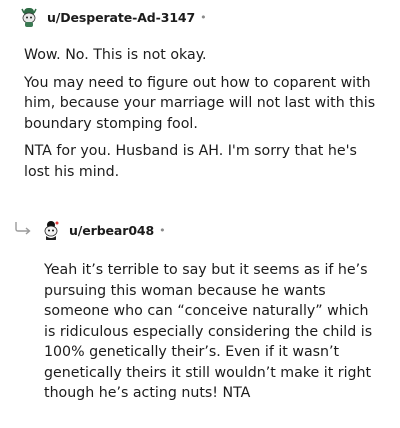 The height and width of the screenshot is (428, 400). What do you see at coordinates (121, 17) in the screenshot?
I see `username: u/Desperate-Ad-3147` at bounding box center [121, 17].